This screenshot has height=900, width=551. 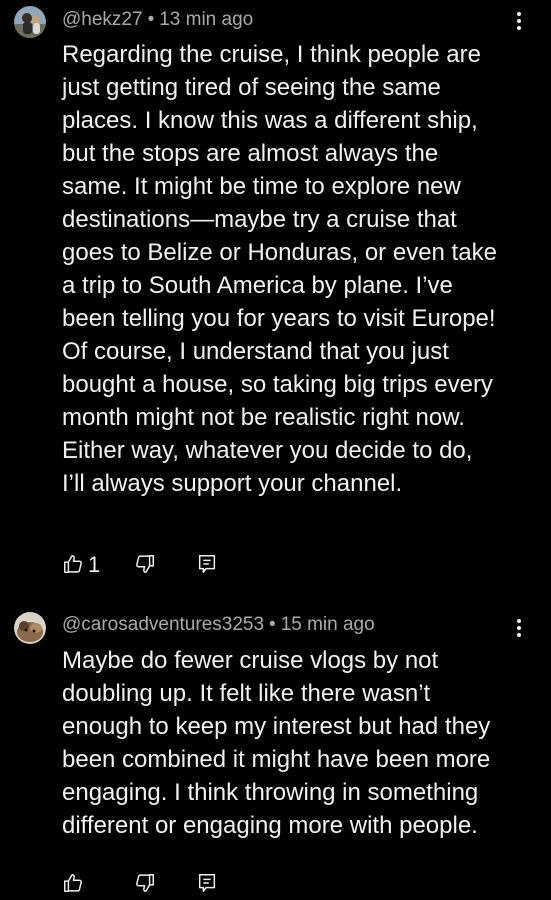 What do you see at coordinates (30, 22) in the screenshot?
I see `person-avatar-icon` at bounding box center [30, 22].